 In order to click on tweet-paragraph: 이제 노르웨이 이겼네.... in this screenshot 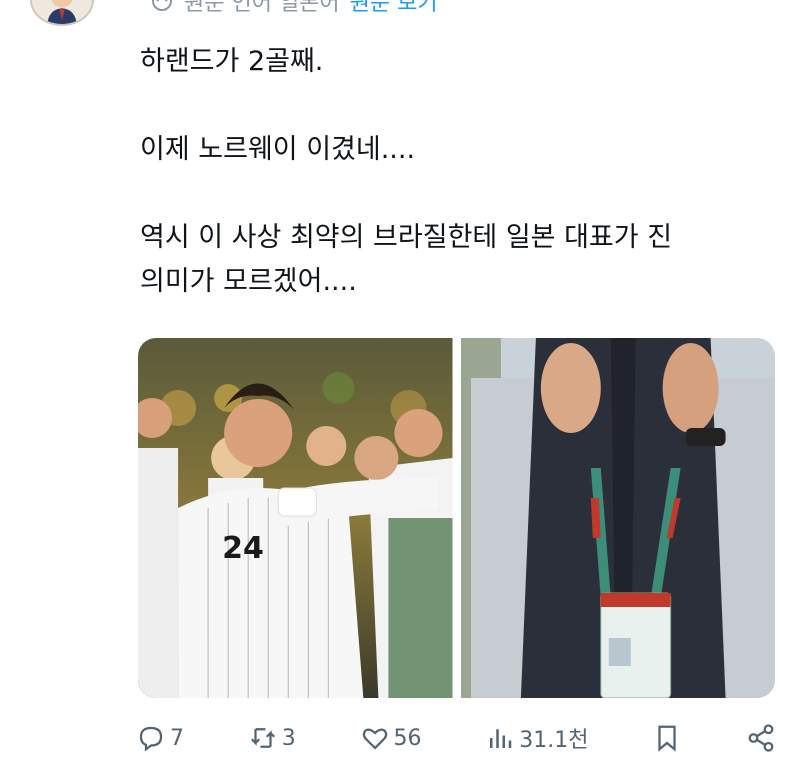, I will do `click(278, 149)`.